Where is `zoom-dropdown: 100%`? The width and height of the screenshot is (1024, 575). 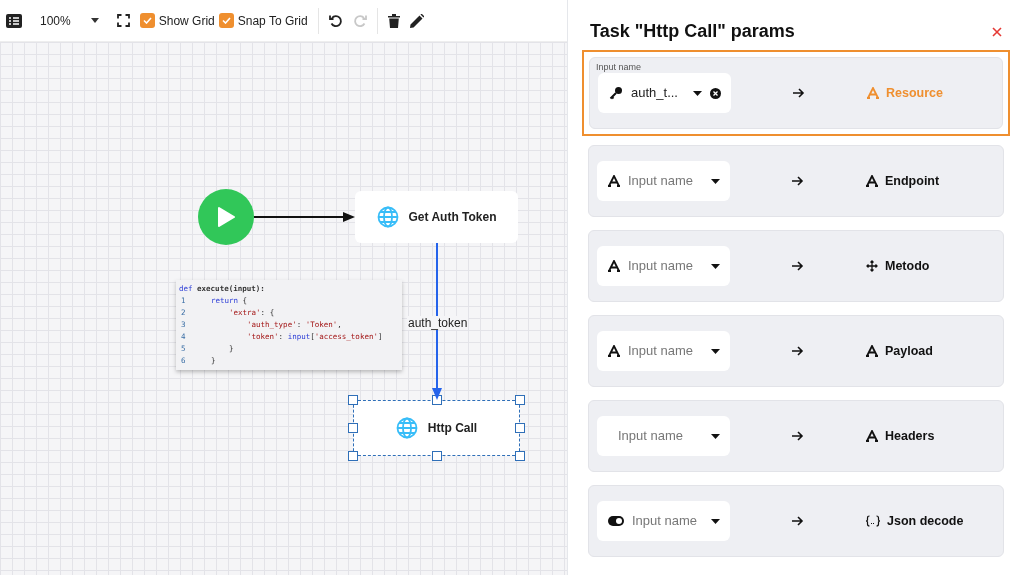 zoom-dropdown: 100% is located at coordinates (69, 20).